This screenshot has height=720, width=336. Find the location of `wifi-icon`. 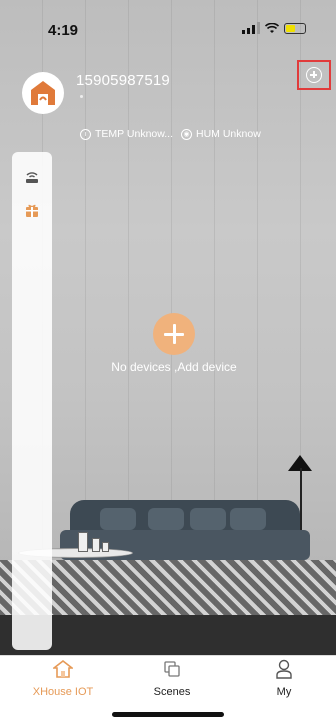

wifi-icon is located at coordinates (272, 27).